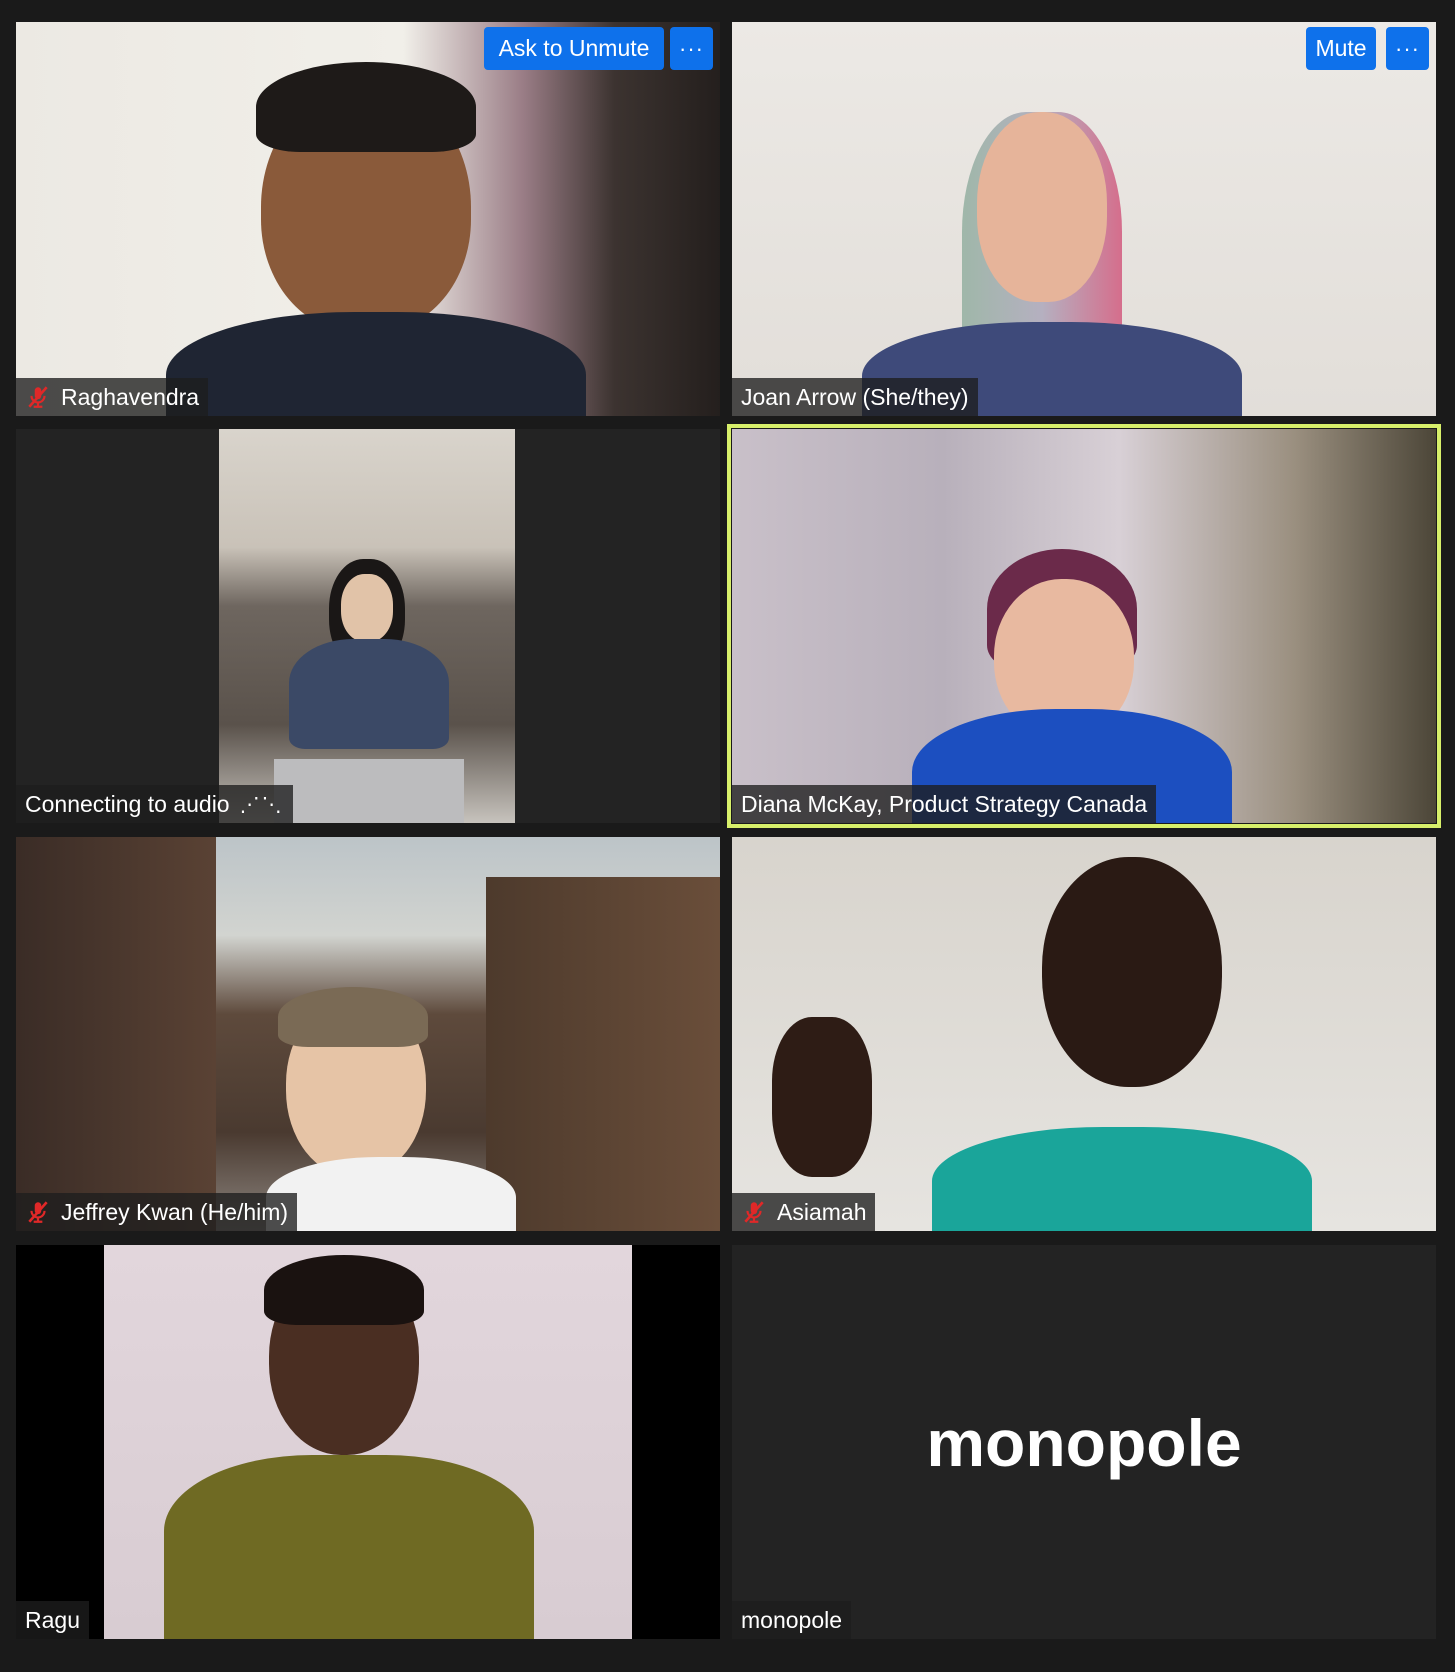 This screenshot has height=1672, width=1455. I want to click on participant-name: Asiamah, so click(822, 1211).